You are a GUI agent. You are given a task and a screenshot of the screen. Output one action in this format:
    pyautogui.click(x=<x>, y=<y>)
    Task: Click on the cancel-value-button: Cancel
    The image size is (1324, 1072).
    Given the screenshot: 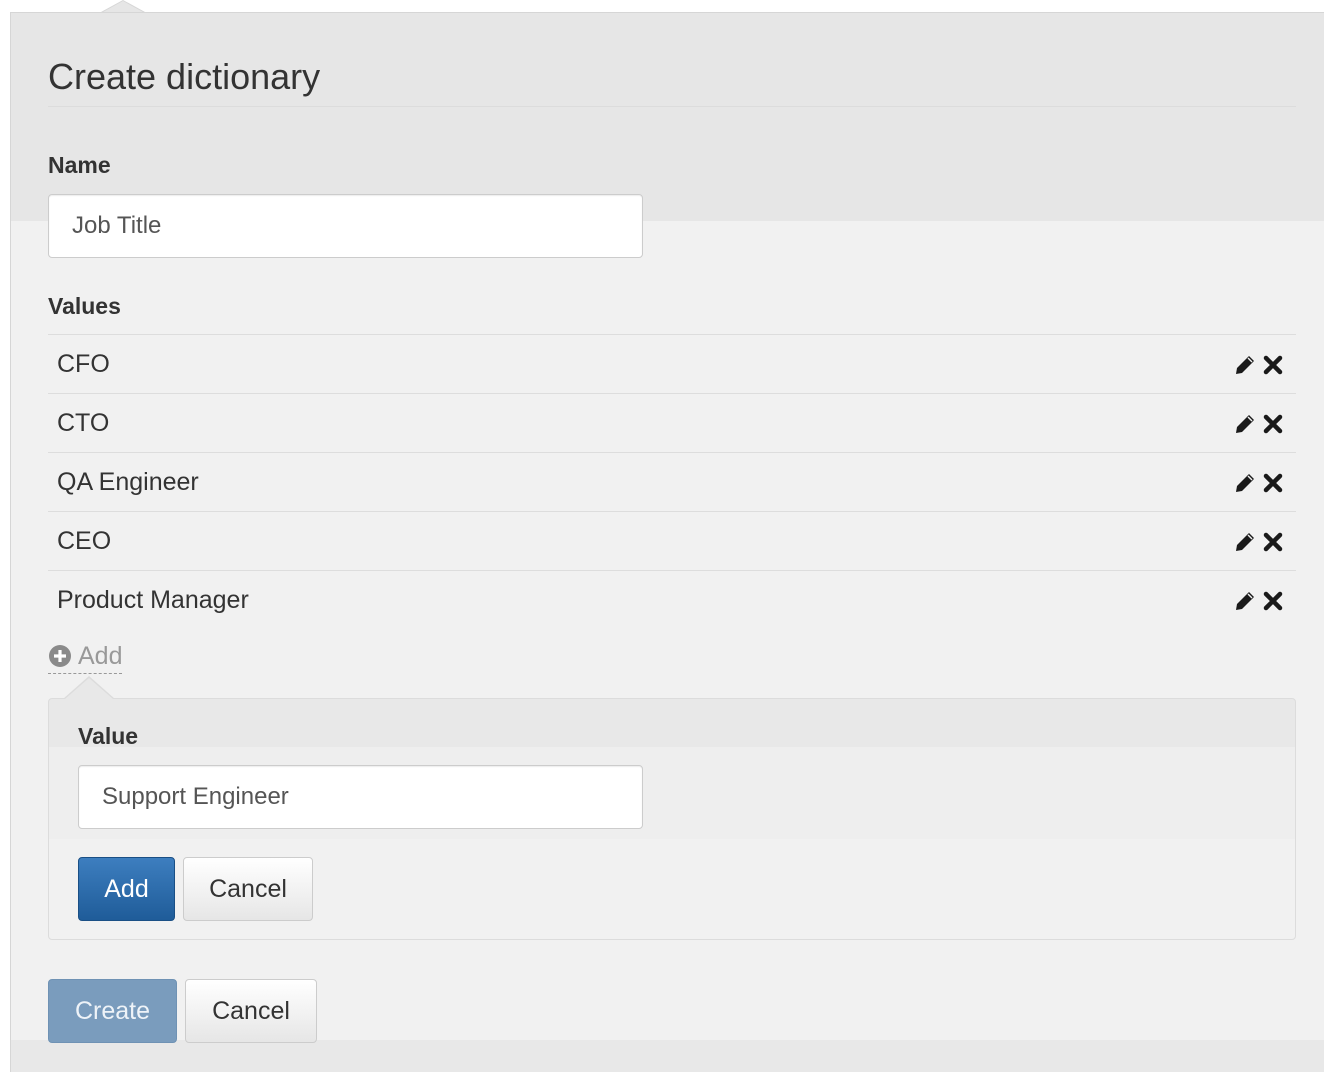 What is the action you would take?
    pyautogui.click(x=248, y=889)
    